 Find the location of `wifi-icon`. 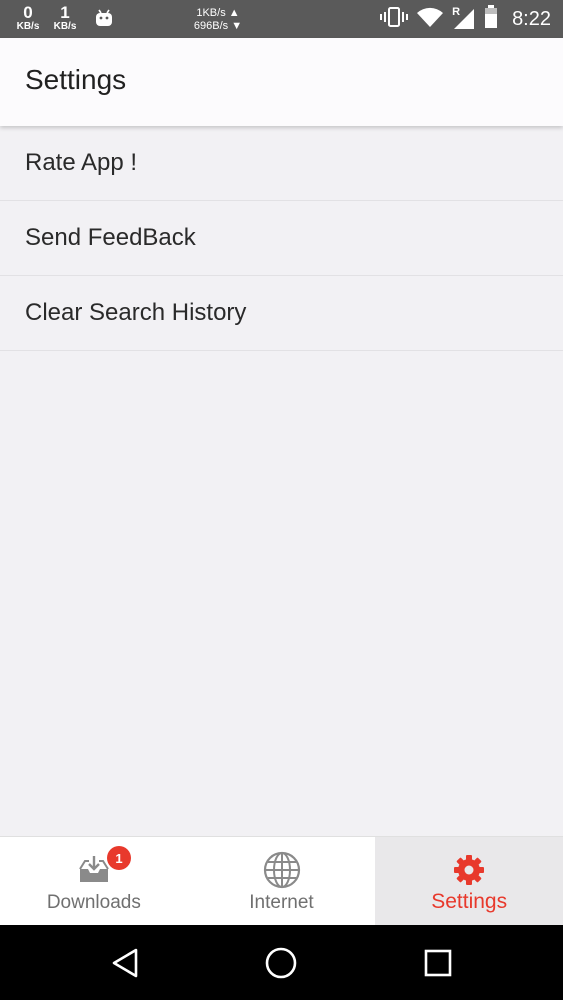

wifi-icon is located at coordinates (430, 19).